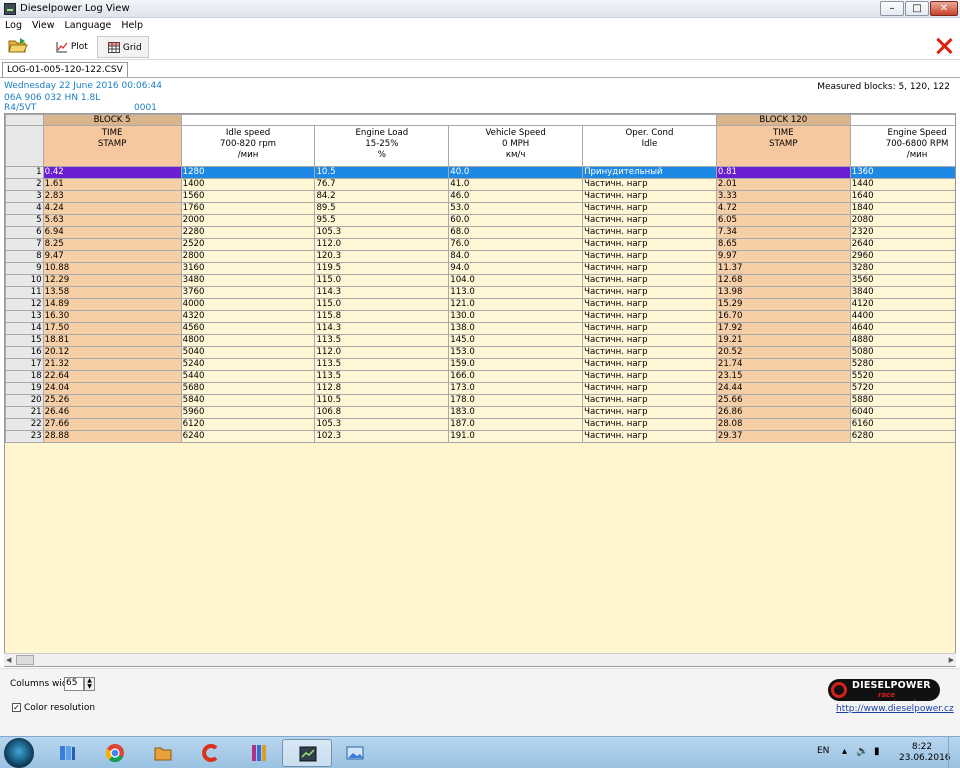 The image size is (960, 768). What do you see at coordinates (902, 304) in the screenshot?
I see `table-cell: 4120` at bounding box center [902, 304].